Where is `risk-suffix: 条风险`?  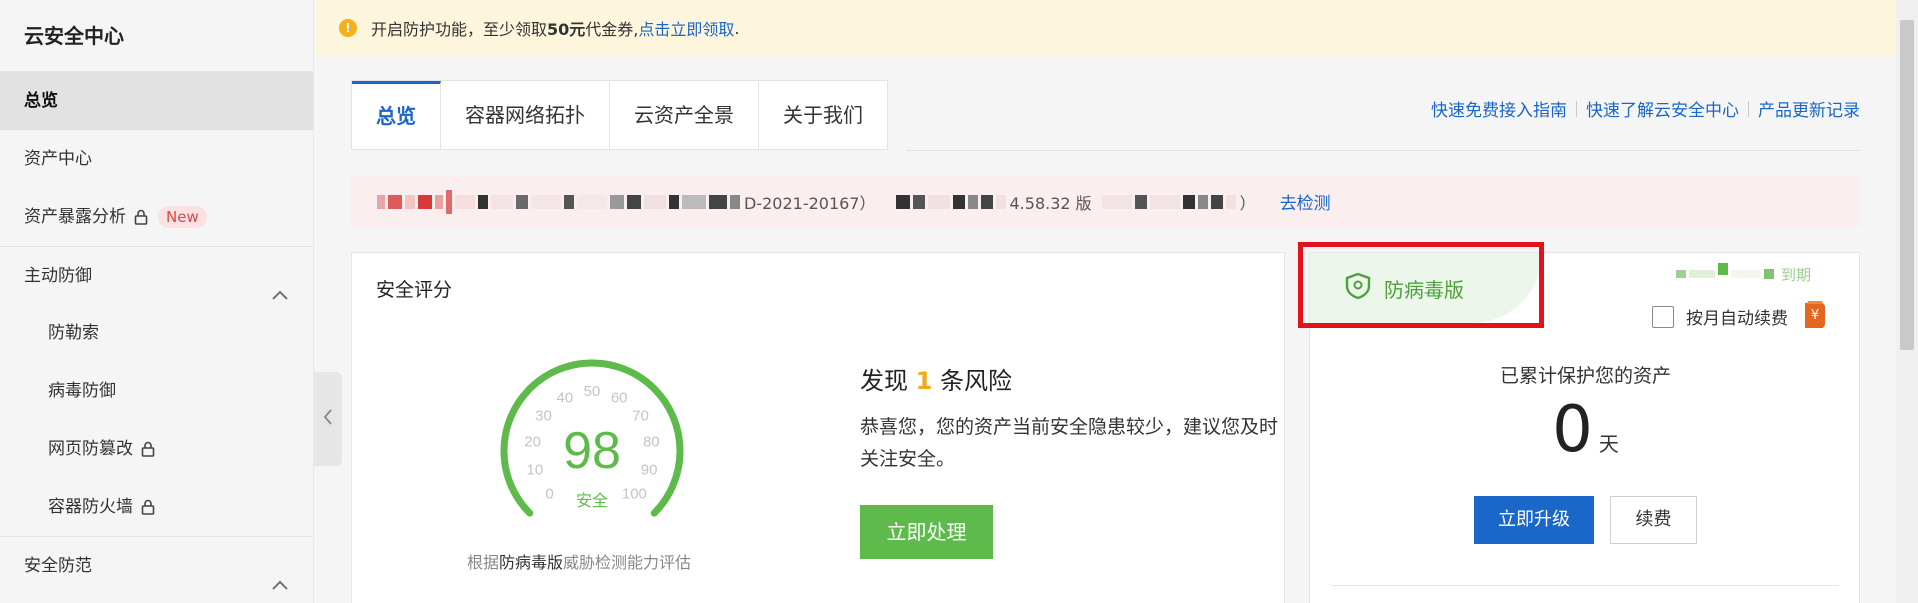 risk-suffix: 条风险 is located at coordinates (975, 381).